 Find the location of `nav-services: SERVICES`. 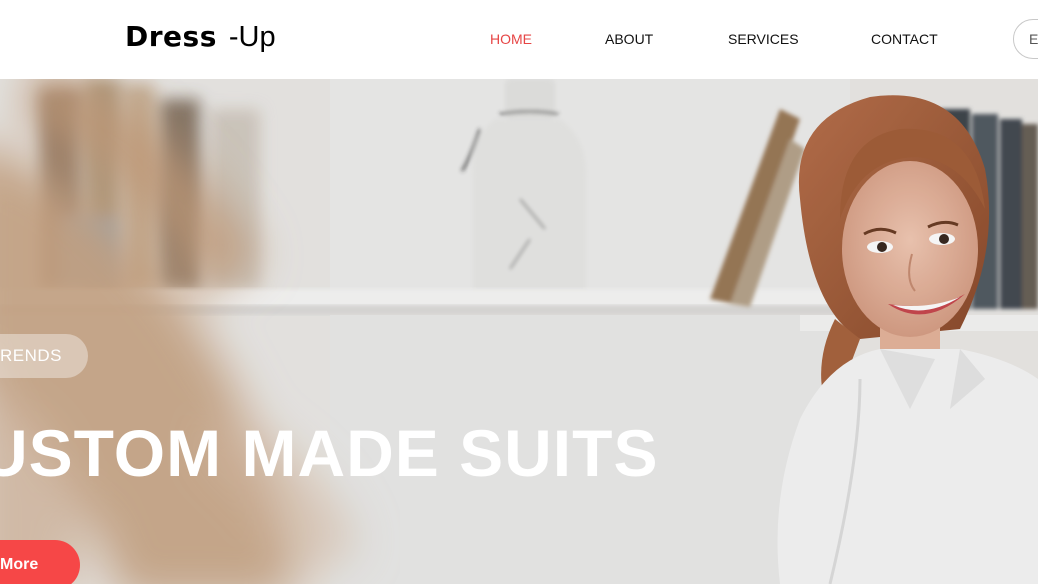

nav-services: SERVICES is located at coordinates (763, 39).